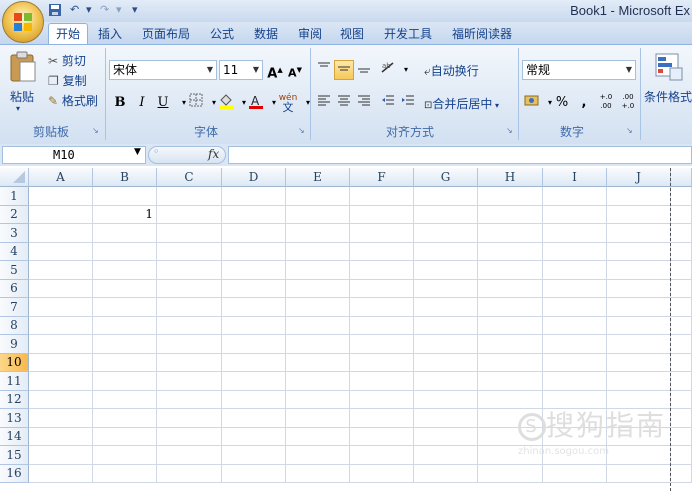  I want to click on tab-foxit-reader: 福昕阅读器, so click(482, 34).